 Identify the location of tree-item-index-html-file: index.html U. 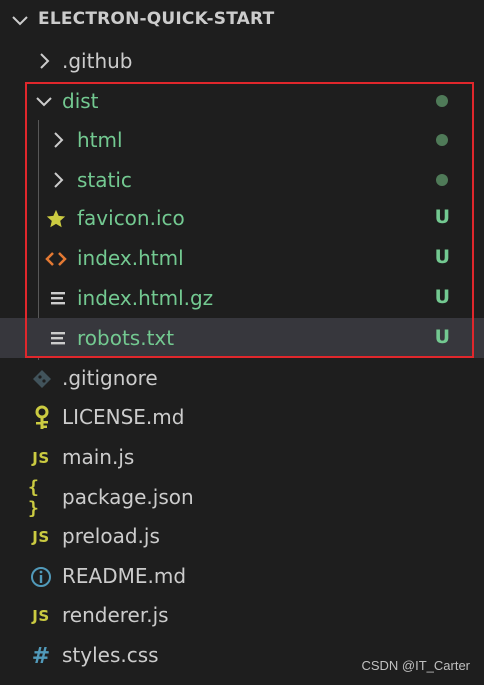
(242, 258).